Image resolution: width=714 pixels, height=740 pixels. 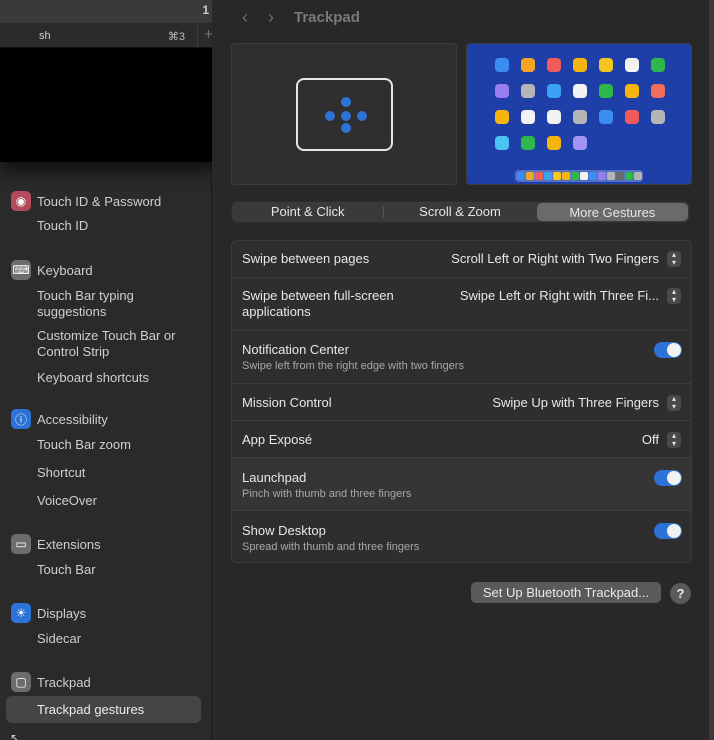 What do you see at coordinates (612, 212) in the screenshot?
I see `tab-more-gestures: More Gestures` at bounding box center [612, 212].